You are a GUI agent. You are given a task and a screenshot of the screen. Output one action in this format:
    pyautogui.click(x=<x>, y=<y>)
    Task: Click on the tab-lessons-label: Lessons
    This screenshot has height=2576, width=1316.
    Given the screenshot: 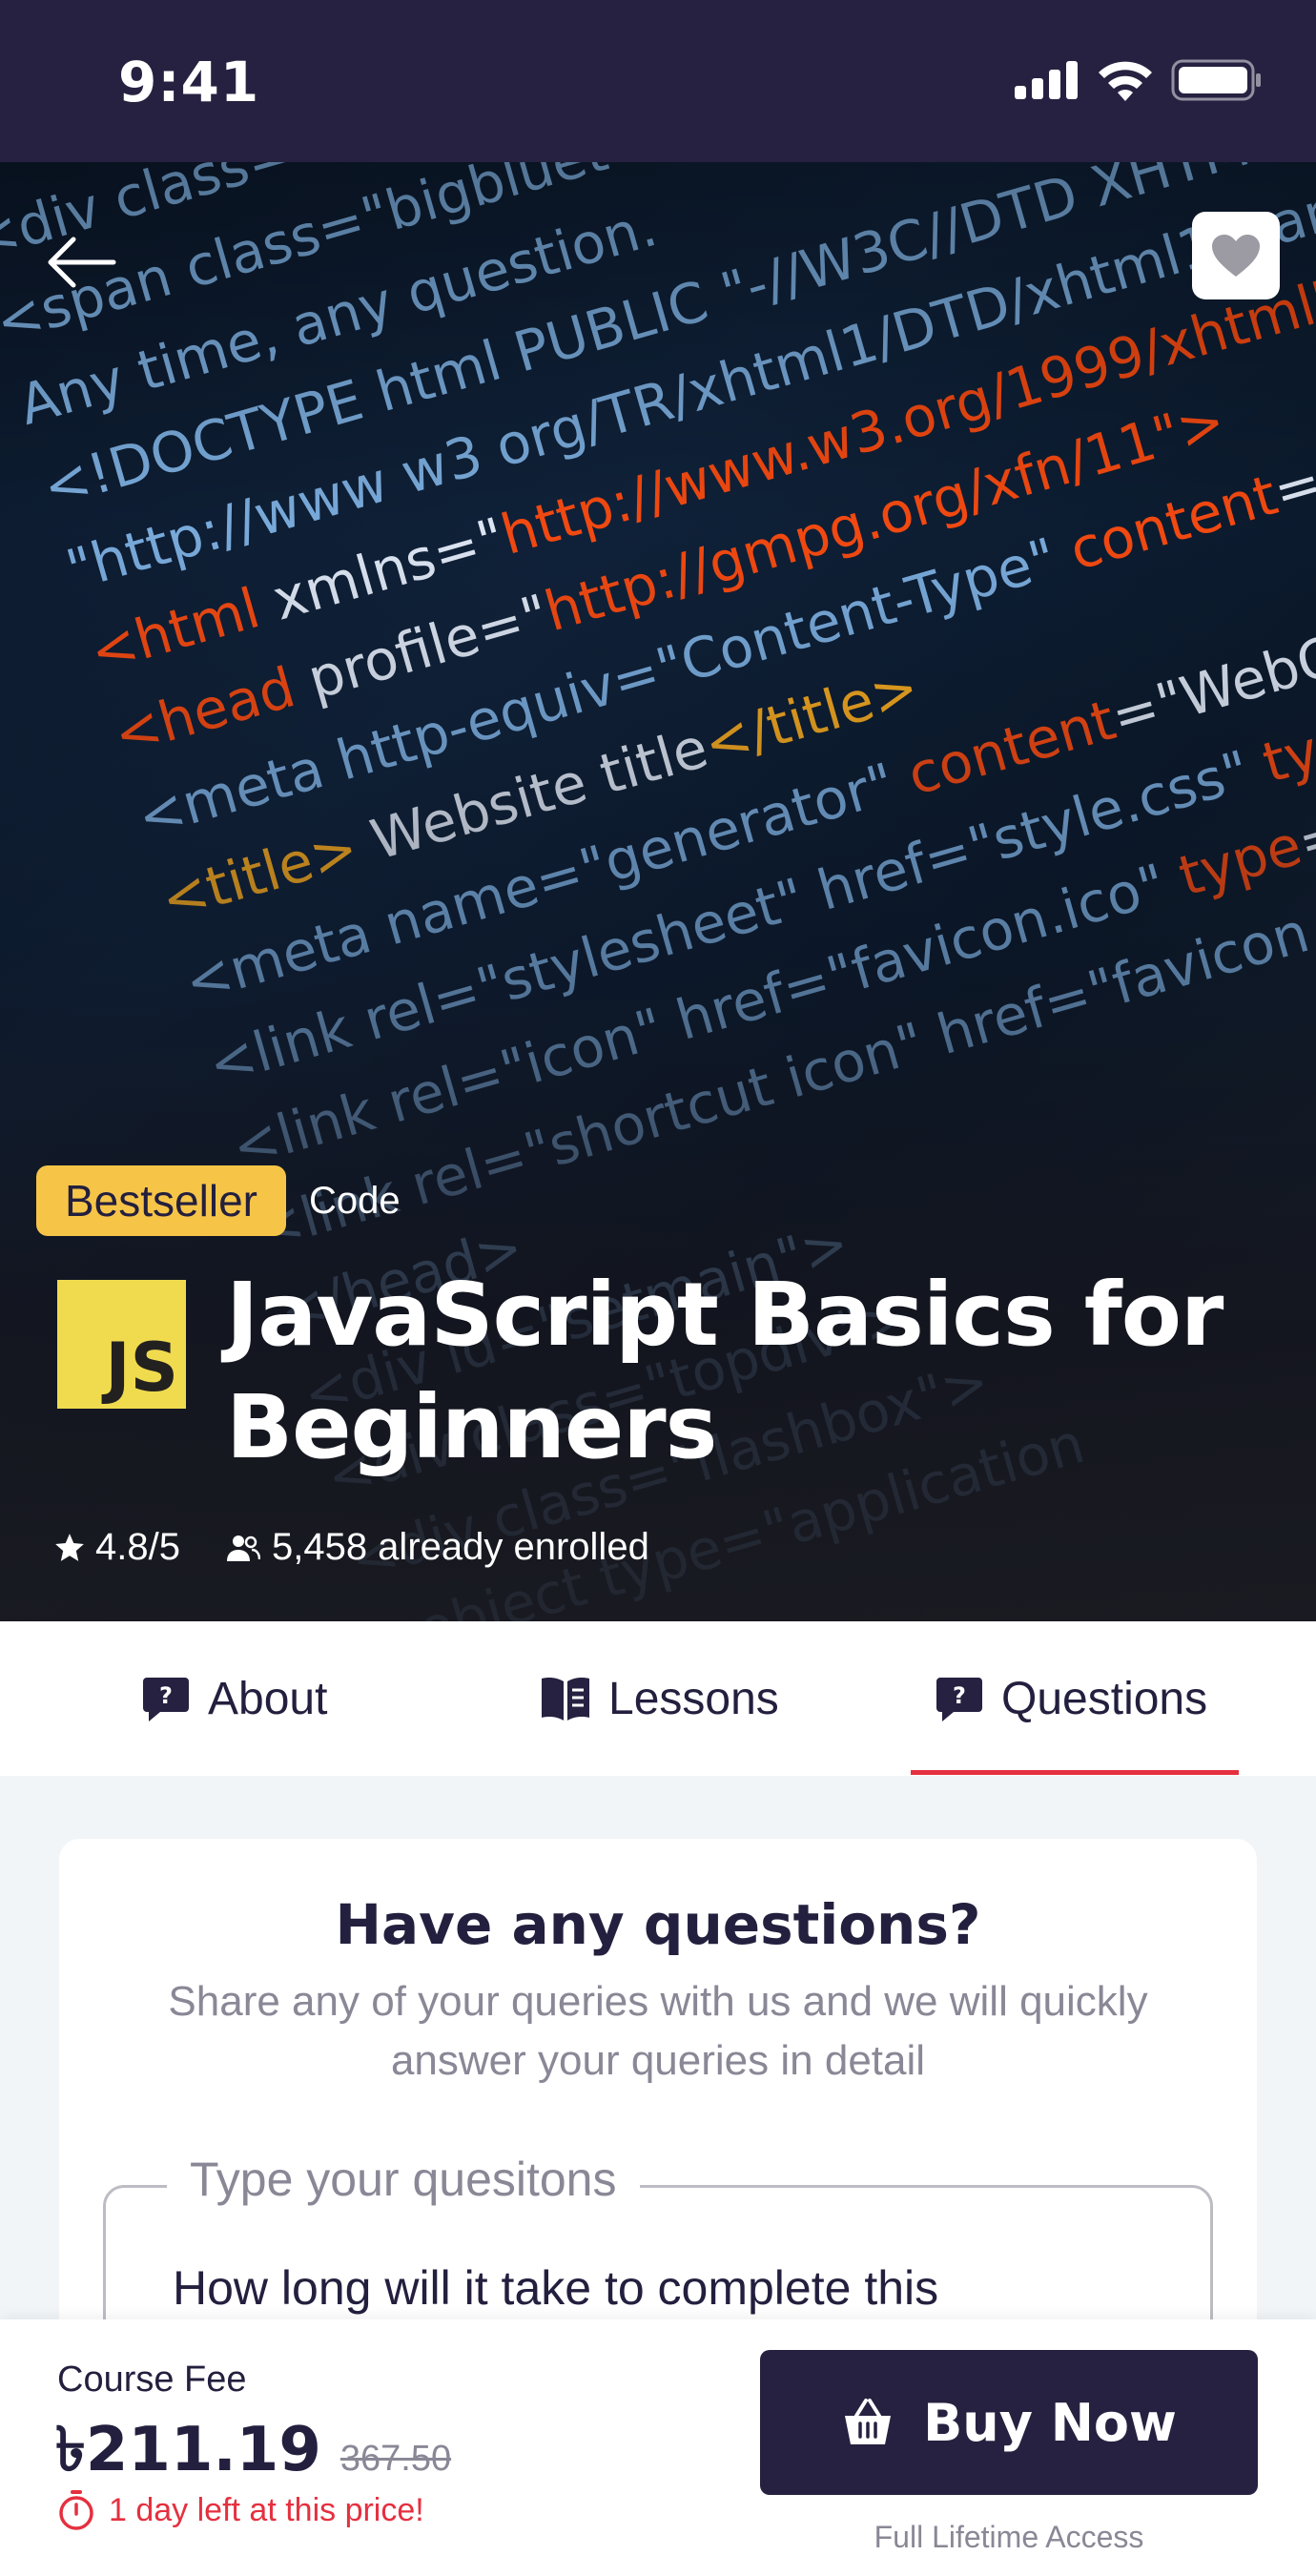 What is the action you would take?
    pyautogui.click(x=693, y=1698)
    